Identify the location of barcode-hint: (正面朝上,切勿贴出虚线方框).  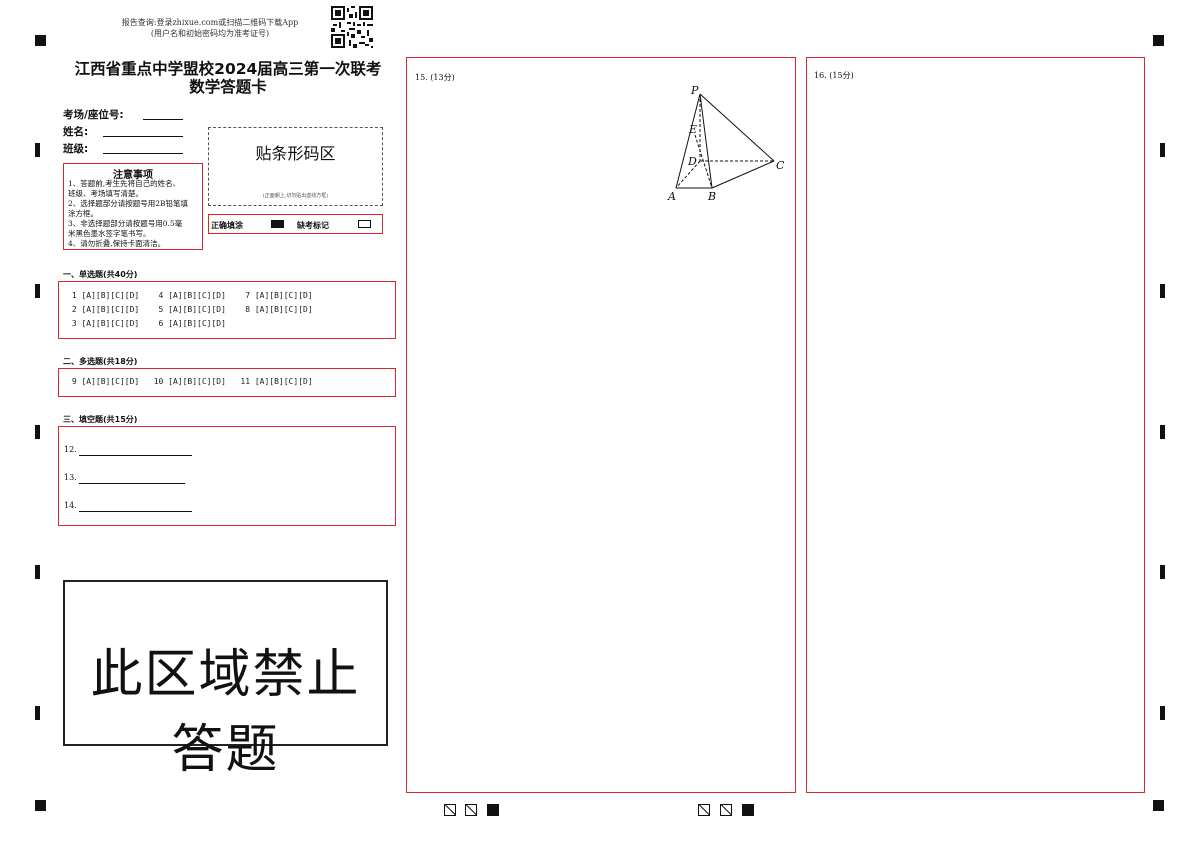
(295, 196).